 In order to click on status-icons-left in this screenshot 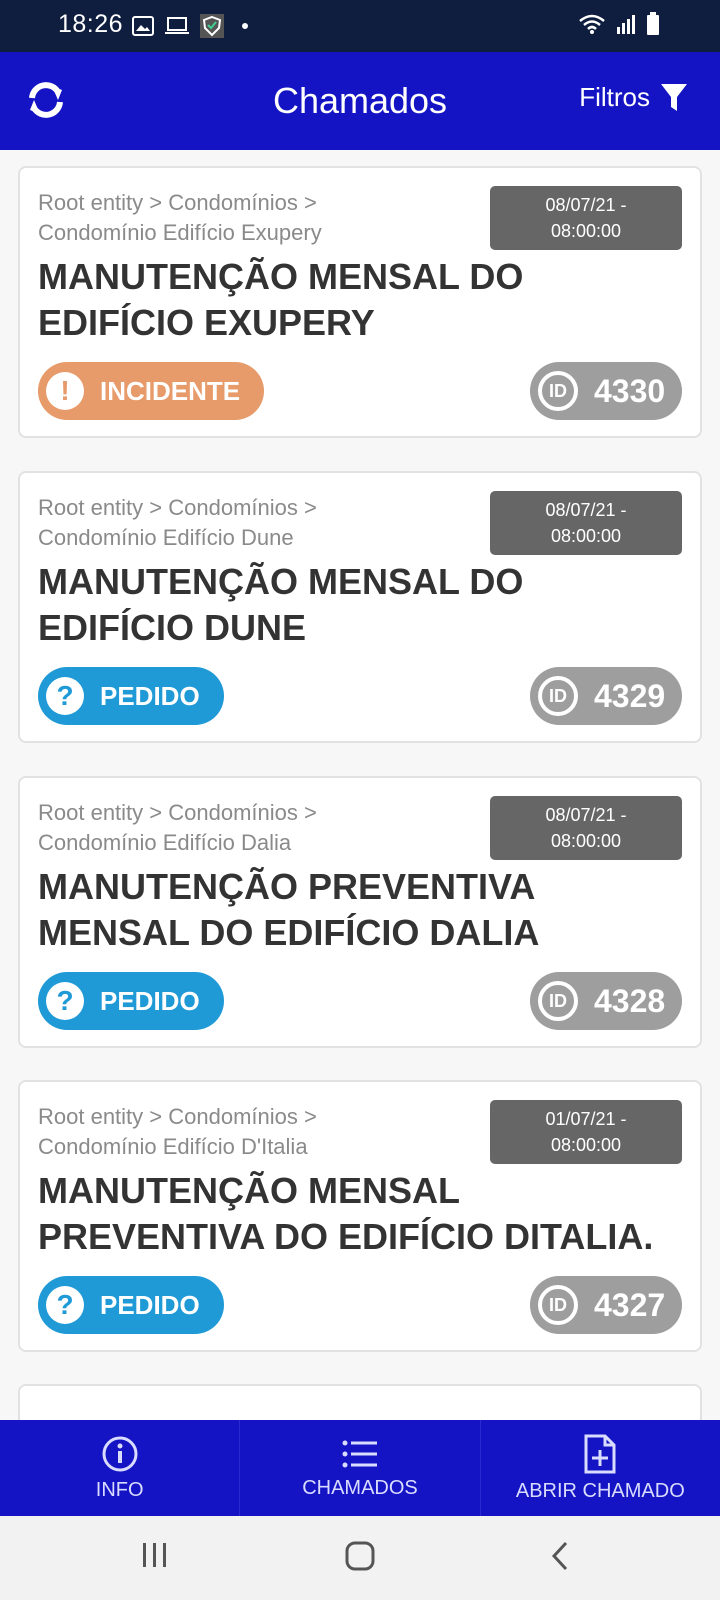, I will do `click(190, 26)`.